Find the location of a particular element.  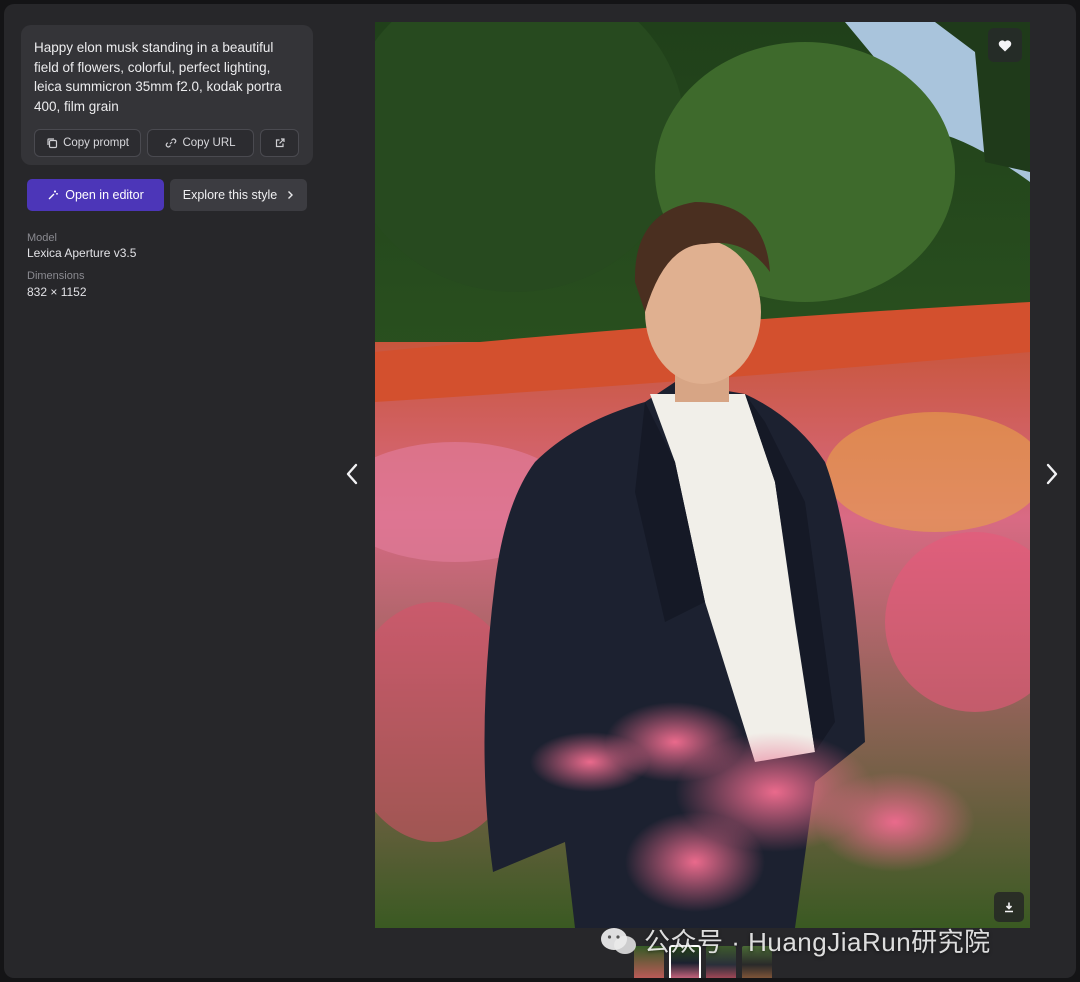

download-button is located at coordinates (1009, 907).